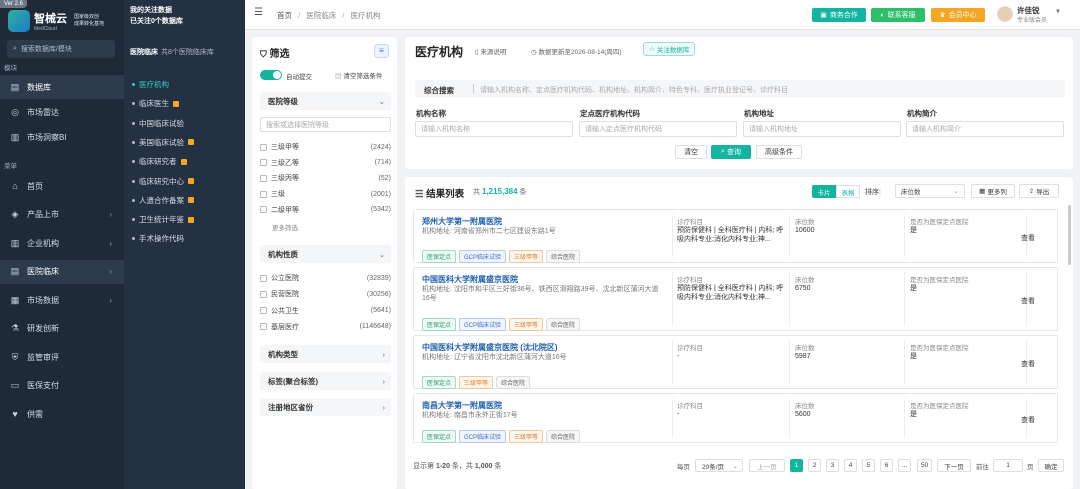  I want to click on hospital-name-link: 中国医科大学附属盛京医院 (沈北院区), so click(490, 347).